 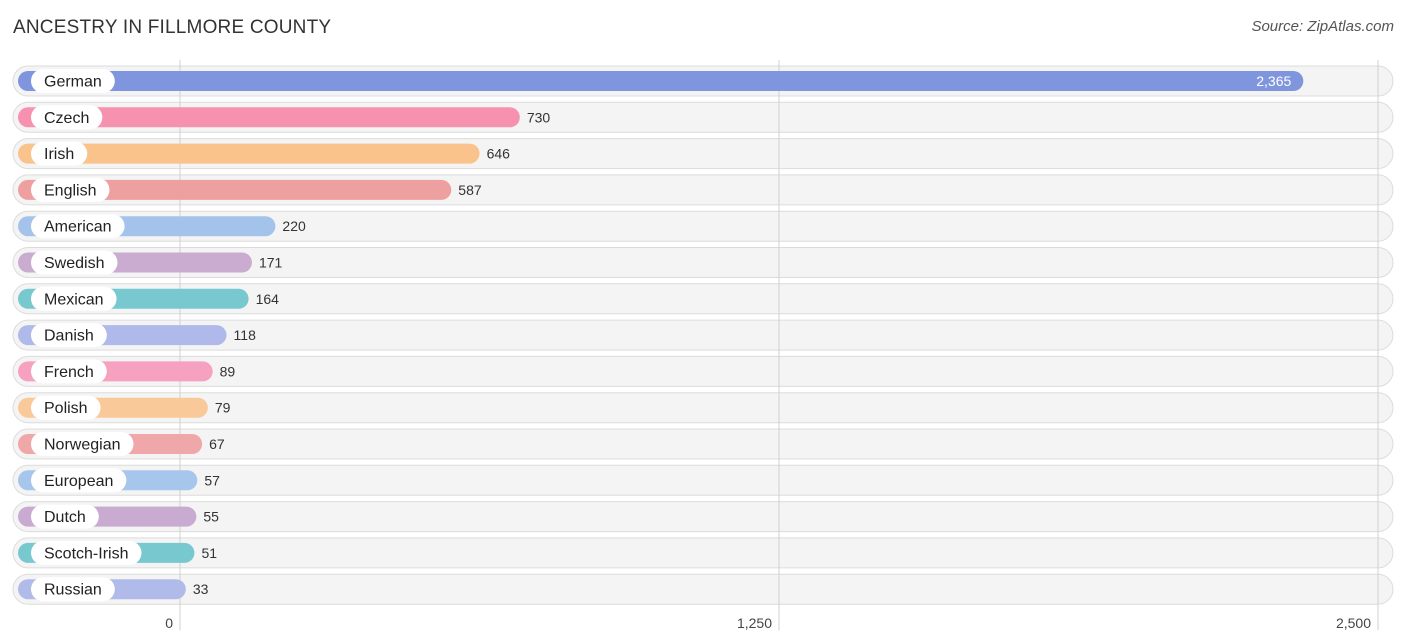 I want to click on bar-group: Norwegian 67, so click(x=121, y=444).